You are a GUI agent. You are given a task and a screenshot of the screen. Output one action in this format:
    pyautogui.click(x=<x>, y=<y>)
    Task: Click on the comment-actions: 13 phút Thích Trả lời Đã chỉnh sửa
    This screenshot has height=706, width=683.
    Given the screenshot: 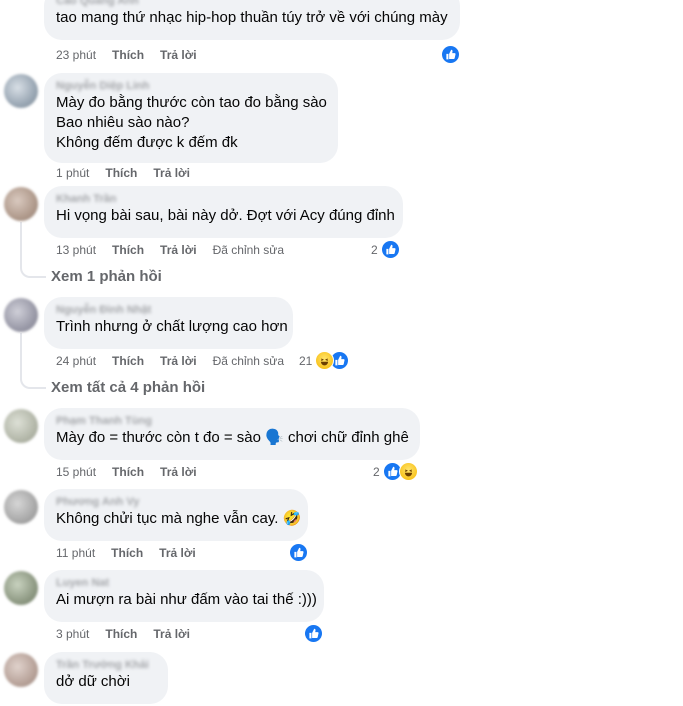 What is the action you would take?
    pyautogui.click(x=170, y=250)
    